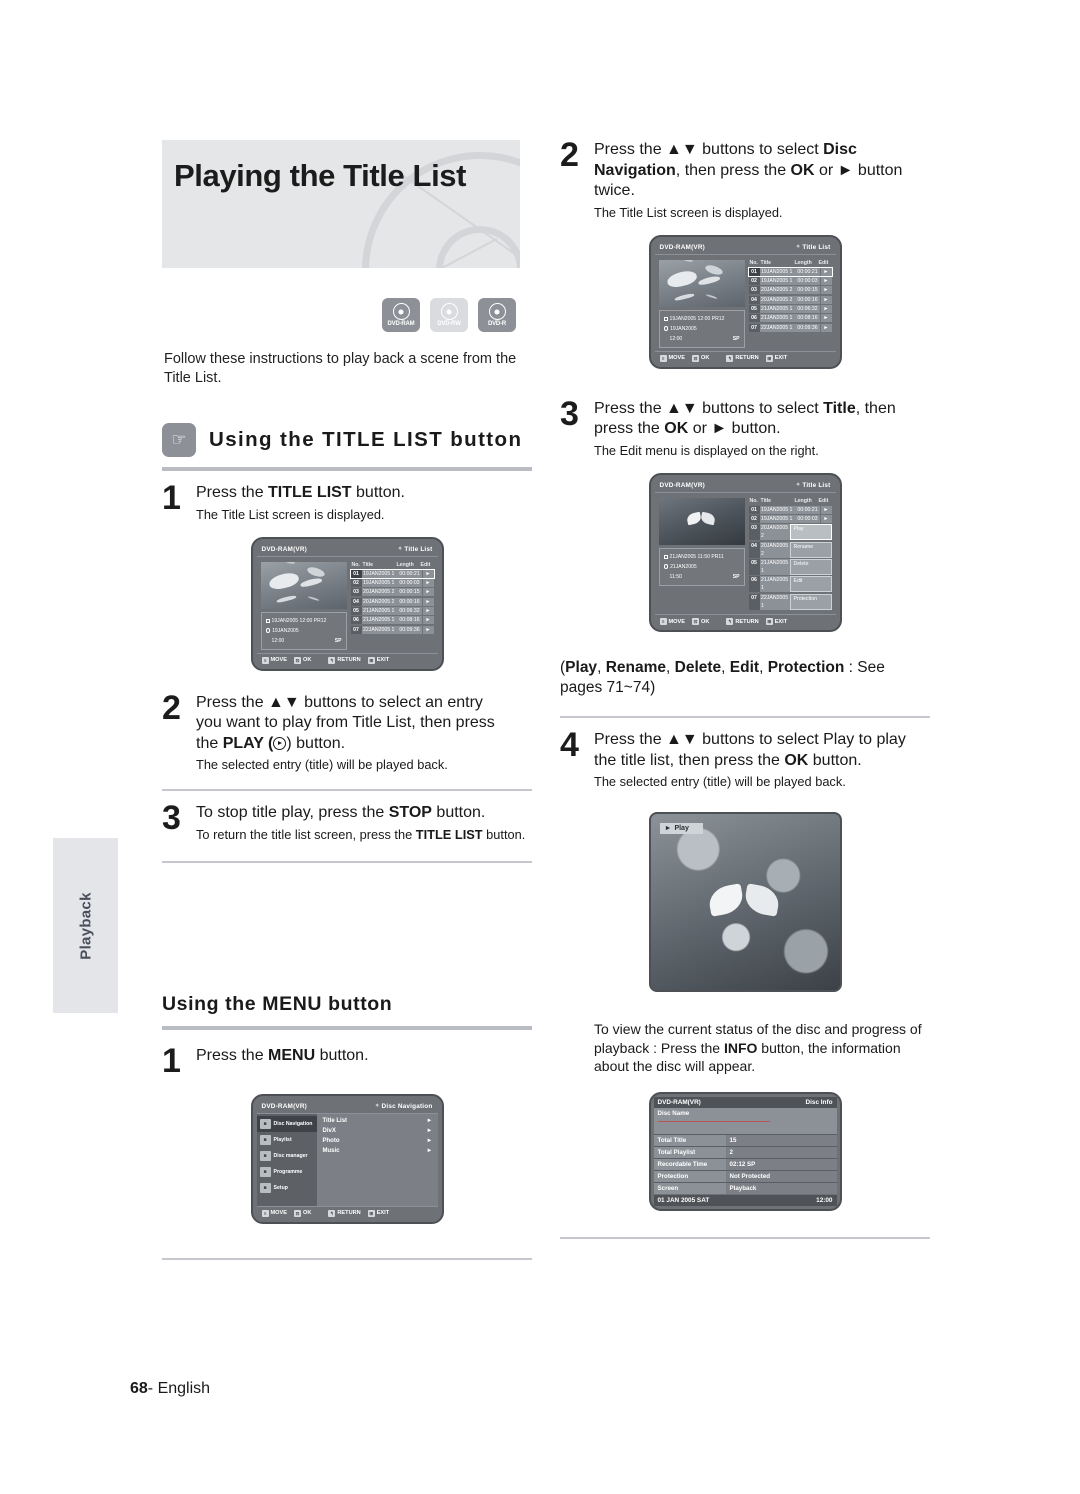  Describe the element at coordinates (781, 1176) in the screenshot. I see `disc-info-value: Not Protected` at that location.